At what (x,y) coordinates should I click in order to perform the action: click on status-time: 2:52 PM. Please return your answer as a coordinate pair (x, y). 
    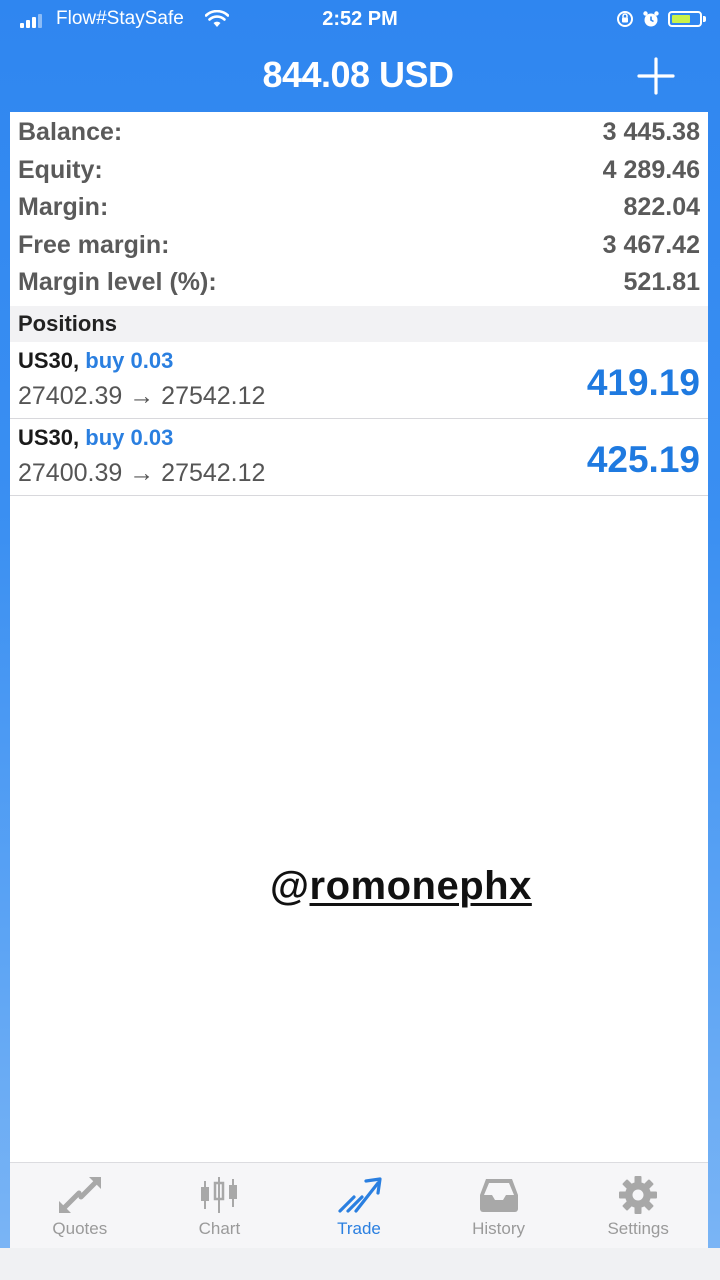
    Looking at the image, I should click on (360, 19).